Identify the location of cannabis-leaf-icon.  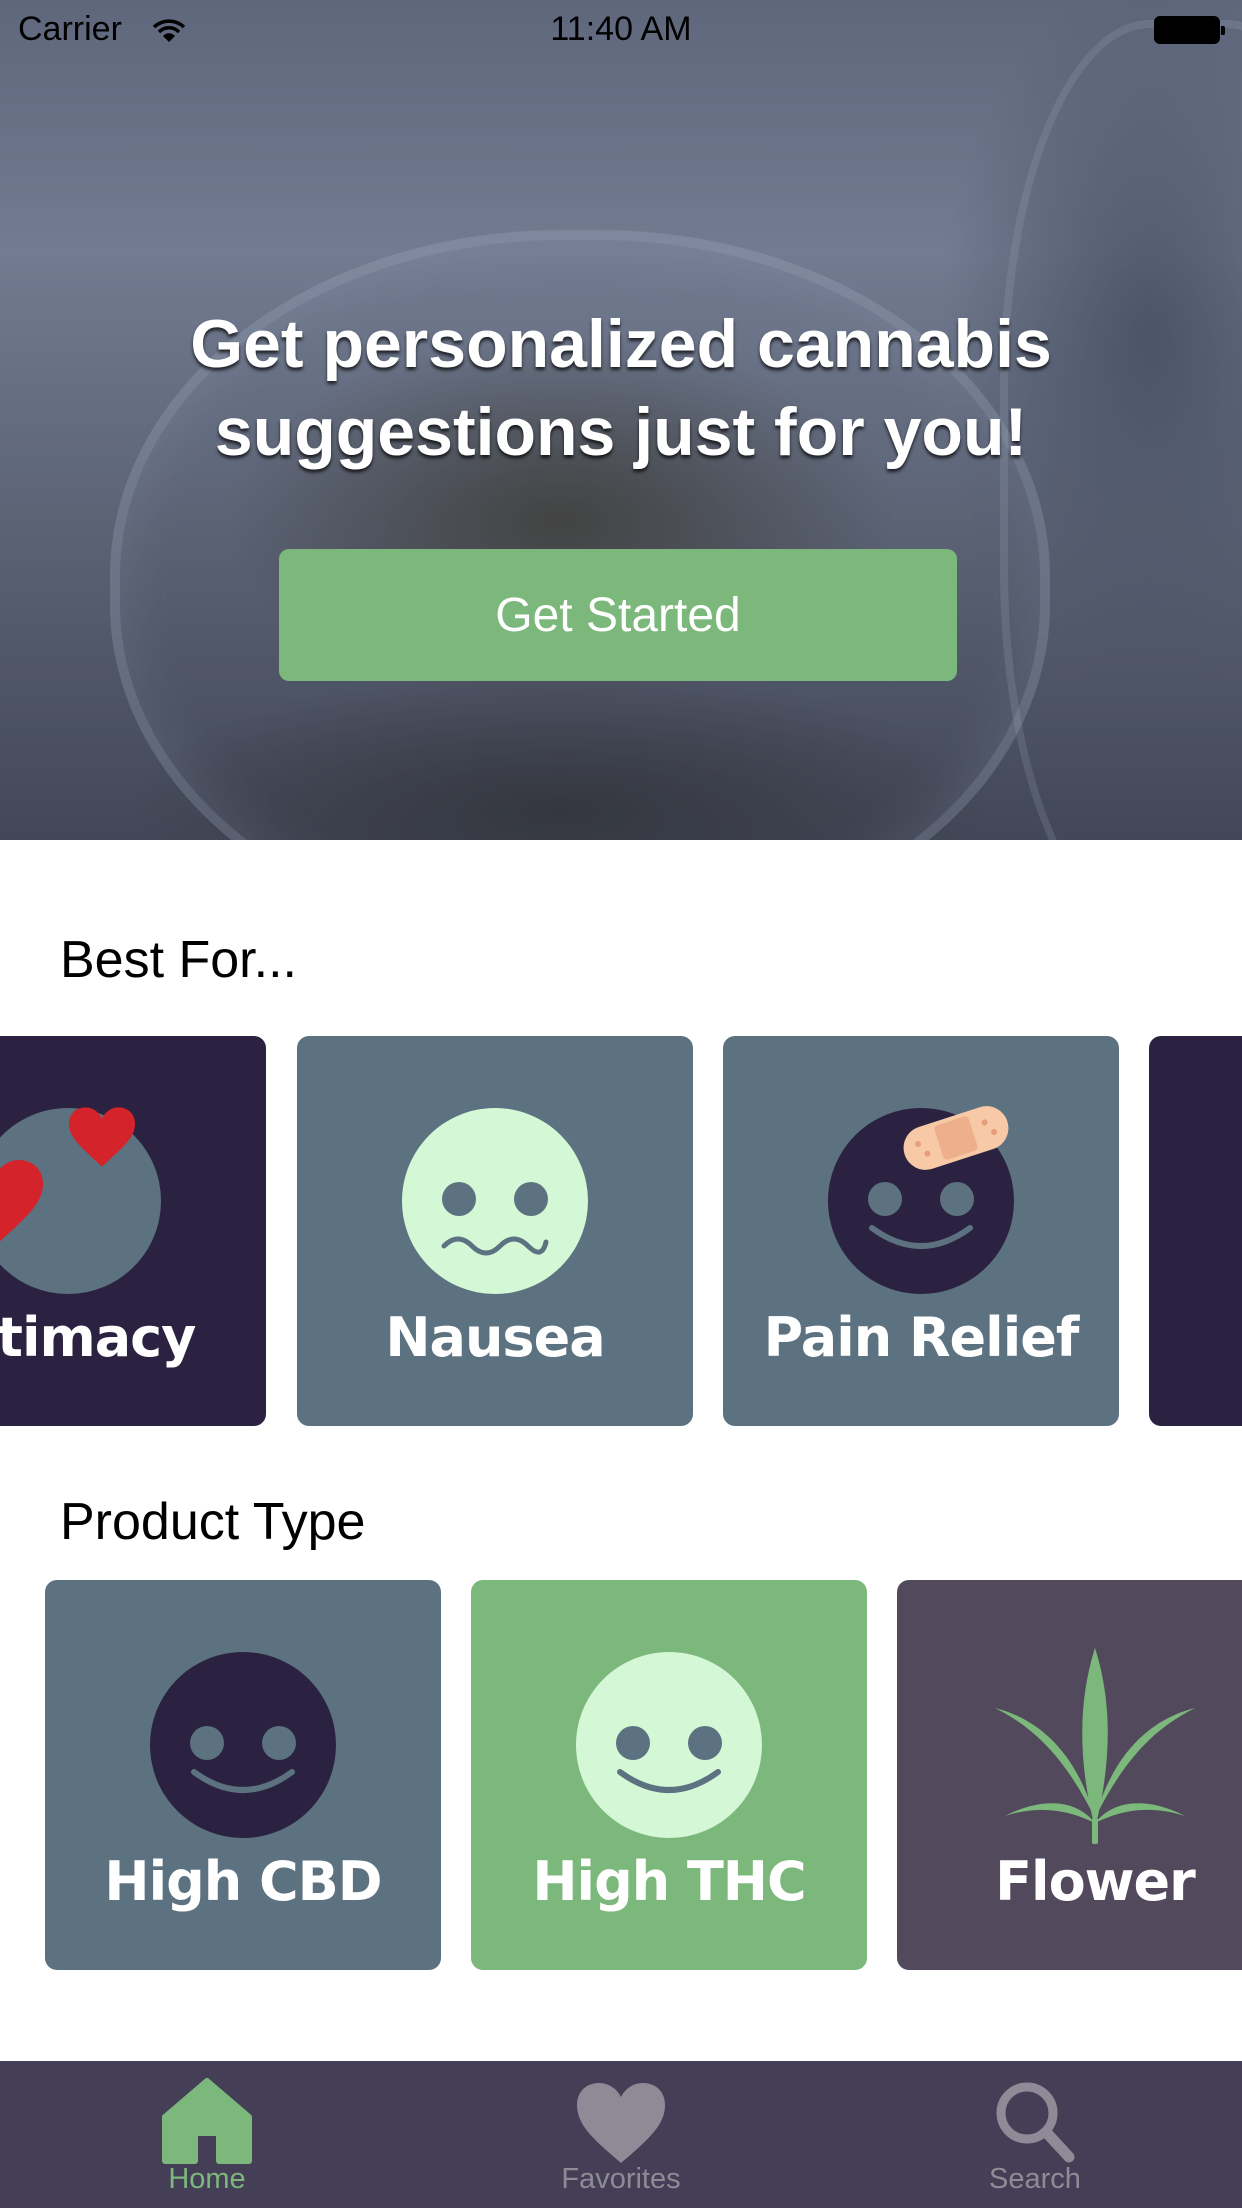
(1095, 1746).